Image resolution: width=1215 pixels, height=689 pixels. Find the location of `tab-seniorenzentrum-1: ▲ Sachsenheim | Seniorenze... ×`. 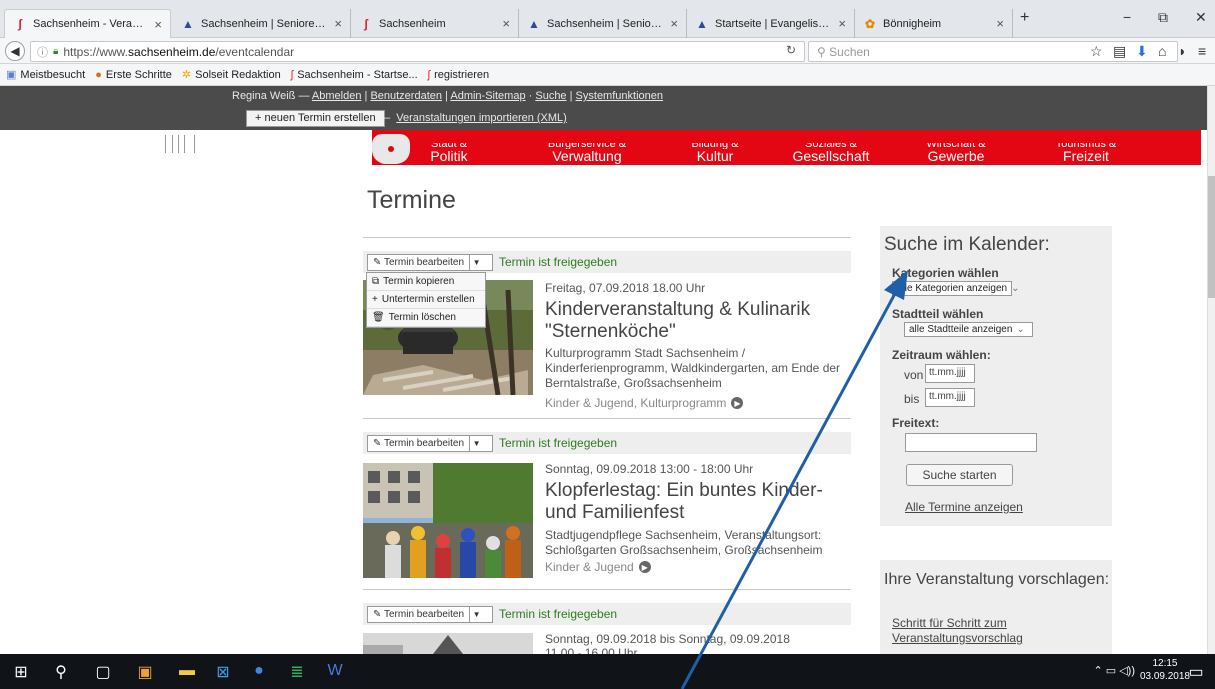

tab-seniorenzentrum-1: ▲ Sachsenheim | Seniorenze... × is located at coordinates (262, 23).